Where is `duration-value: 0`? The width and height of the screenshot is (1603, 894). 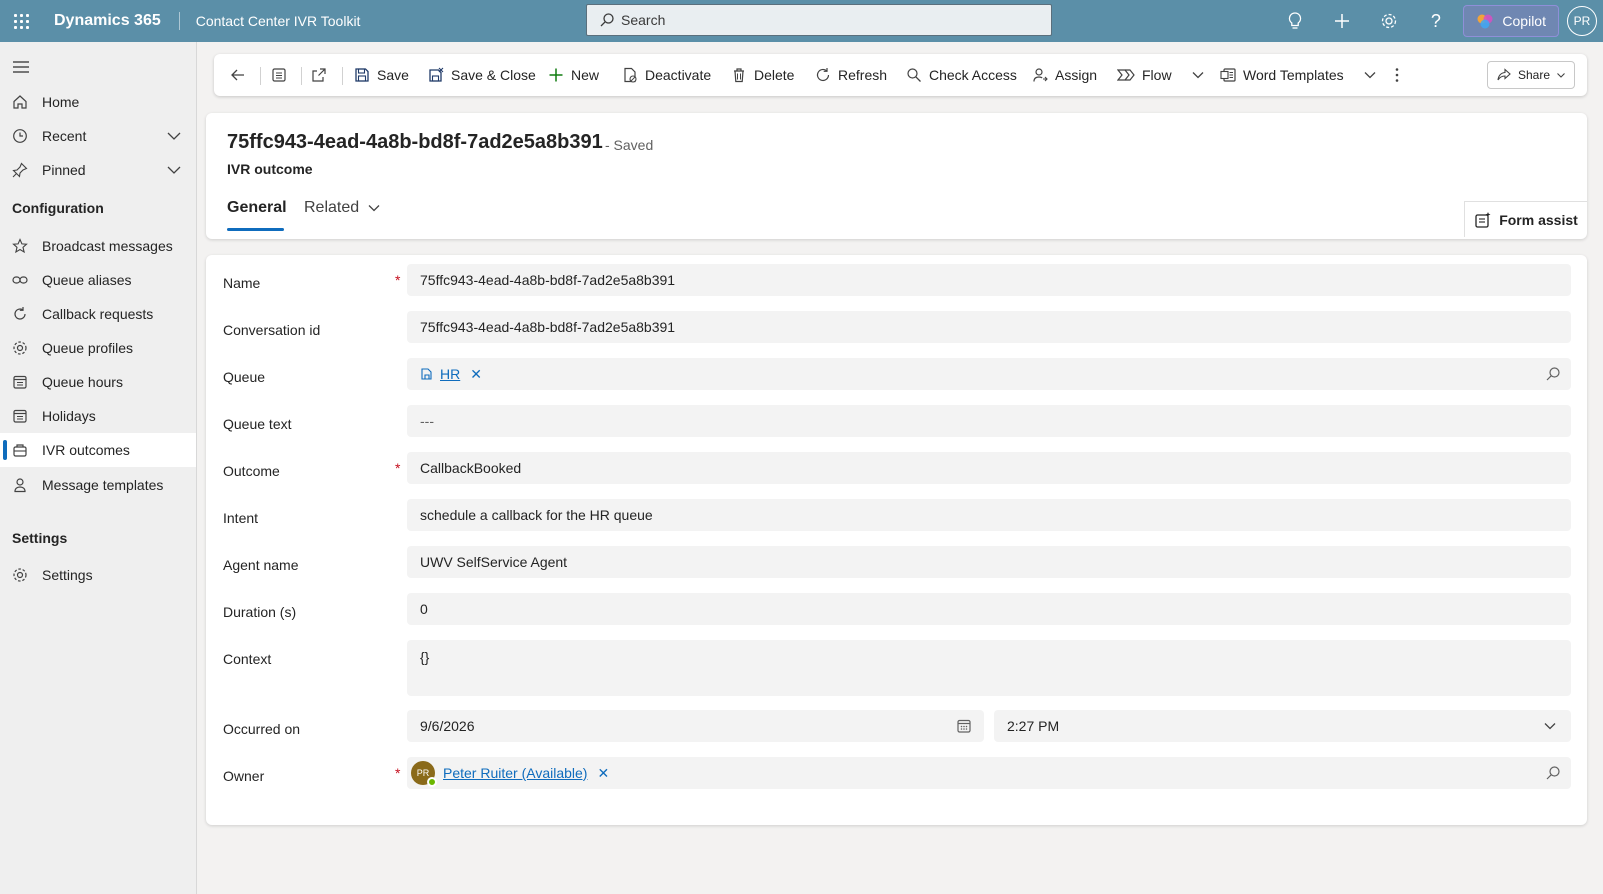 duration-value: 0 is located at coordinates (424, 609).